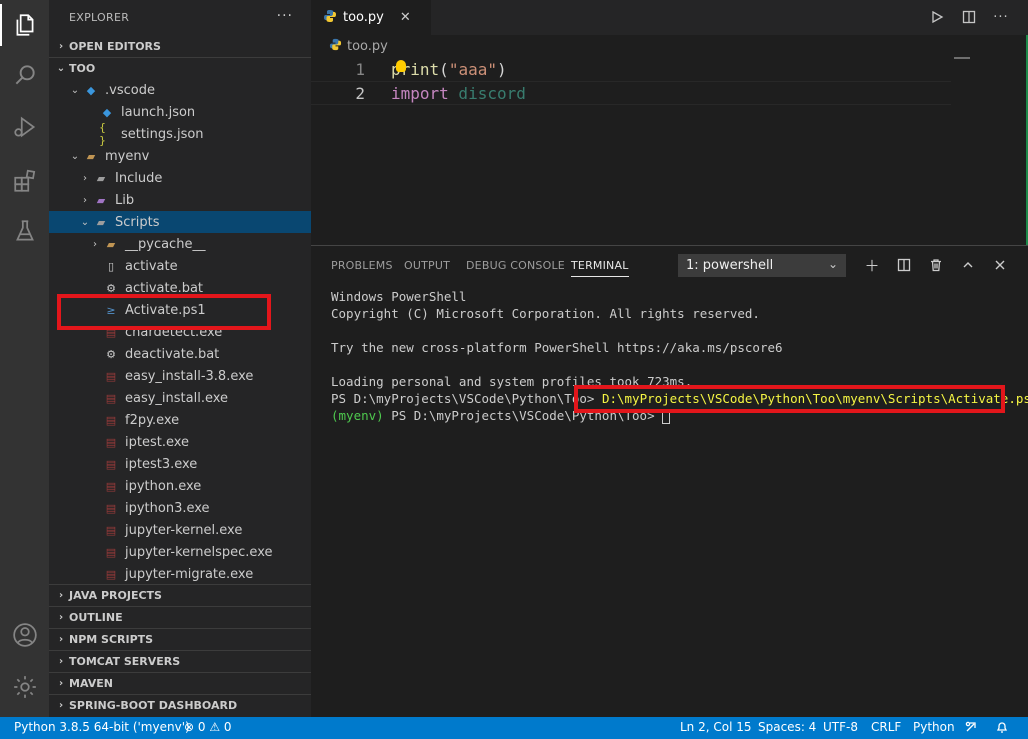 Image resolution: width=1028 pixels, height=739 pixels. What do you see at coordinates (1000, 265) in the screenshot?
I see `close-panel-icon` at bounding box center [1000, 265].